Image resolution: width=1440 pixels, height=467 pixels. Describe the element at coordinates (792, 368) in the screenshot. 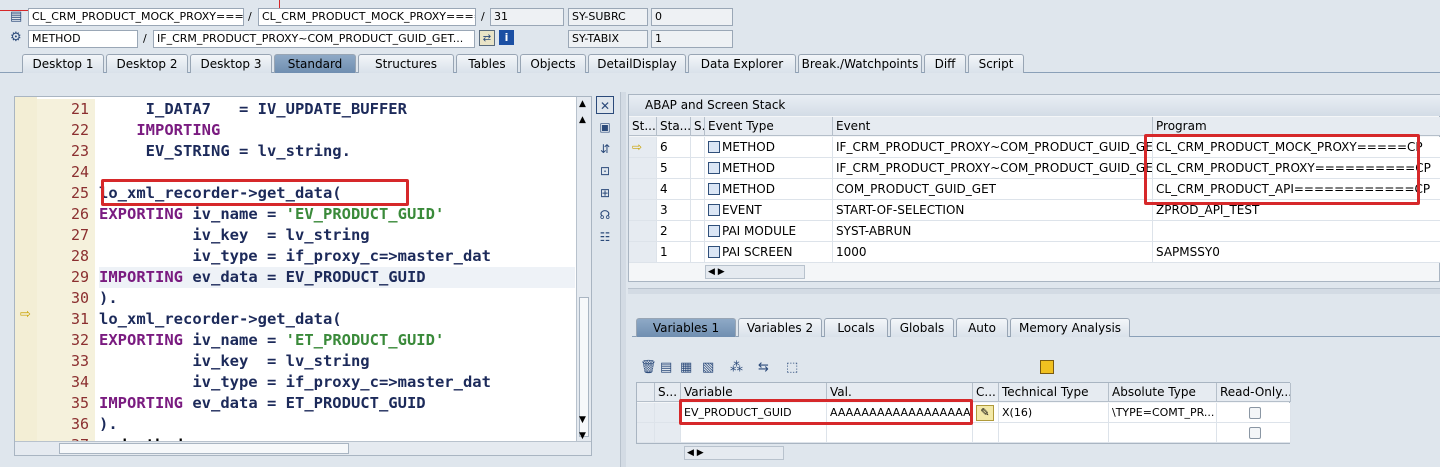

I see `attach-icon: ⬚` at that location.